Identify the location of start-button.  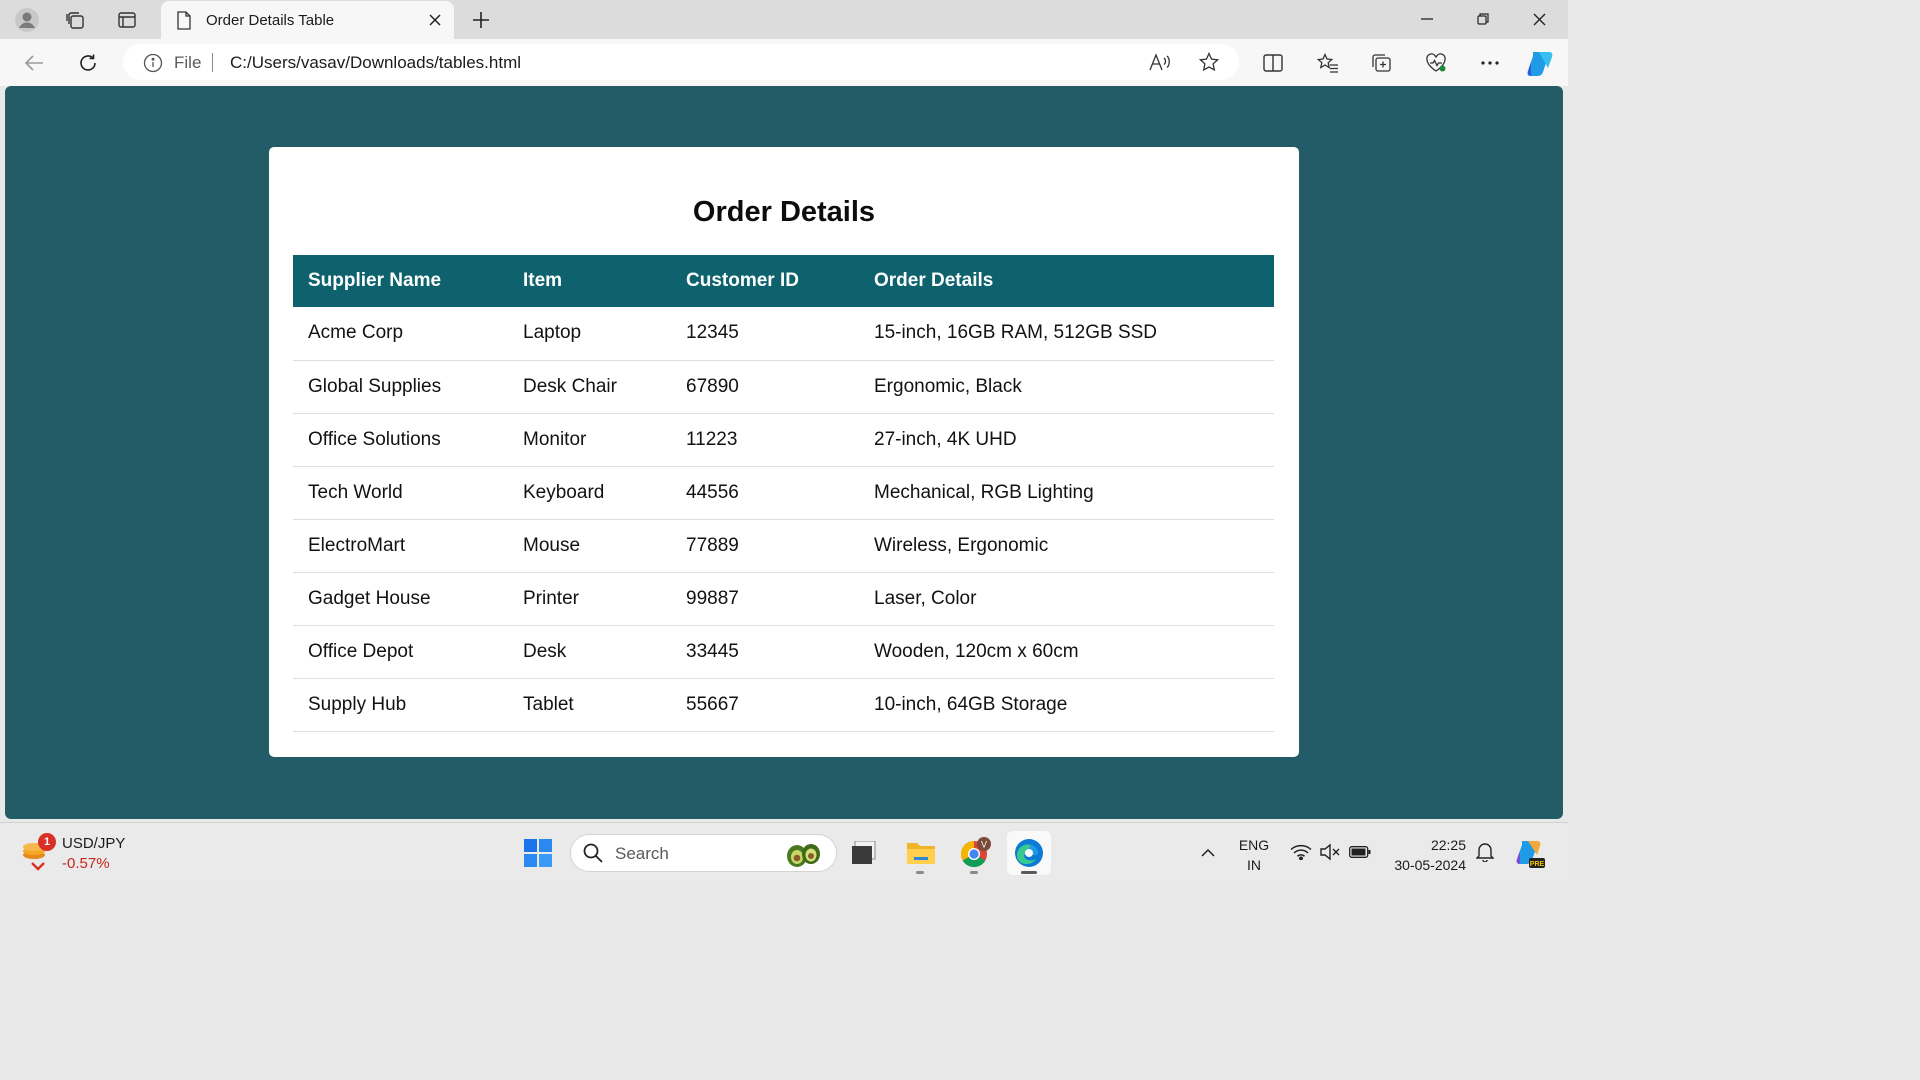
(538, 853).